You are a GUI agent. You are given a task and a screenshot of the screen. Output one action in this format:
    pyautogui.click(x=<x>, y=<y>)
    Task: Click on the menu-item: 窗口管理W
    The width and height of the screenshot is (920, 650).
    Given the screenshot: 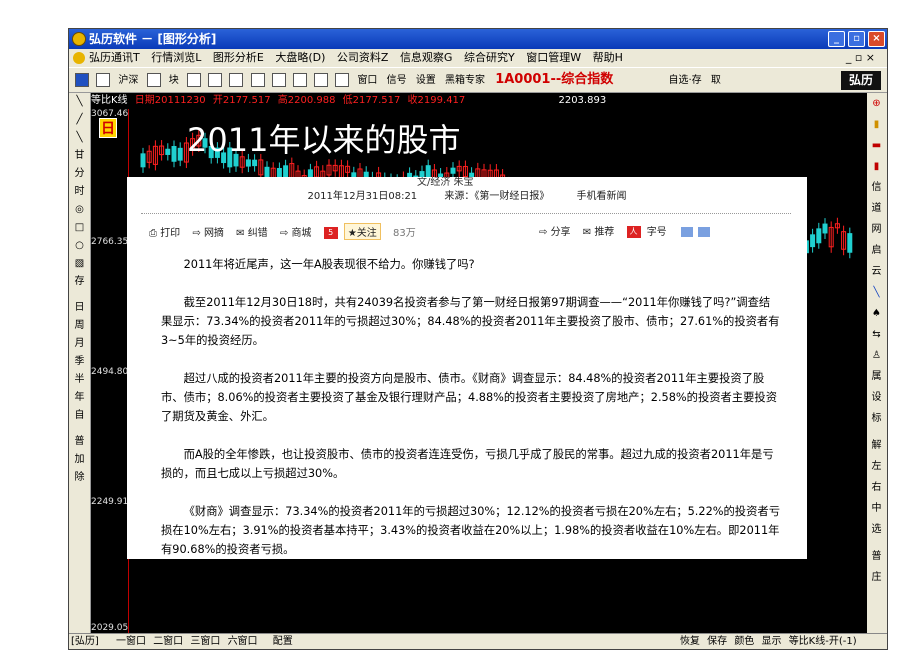 What is the action you would take?
    pyautogui.click(x=553, y=57)
    